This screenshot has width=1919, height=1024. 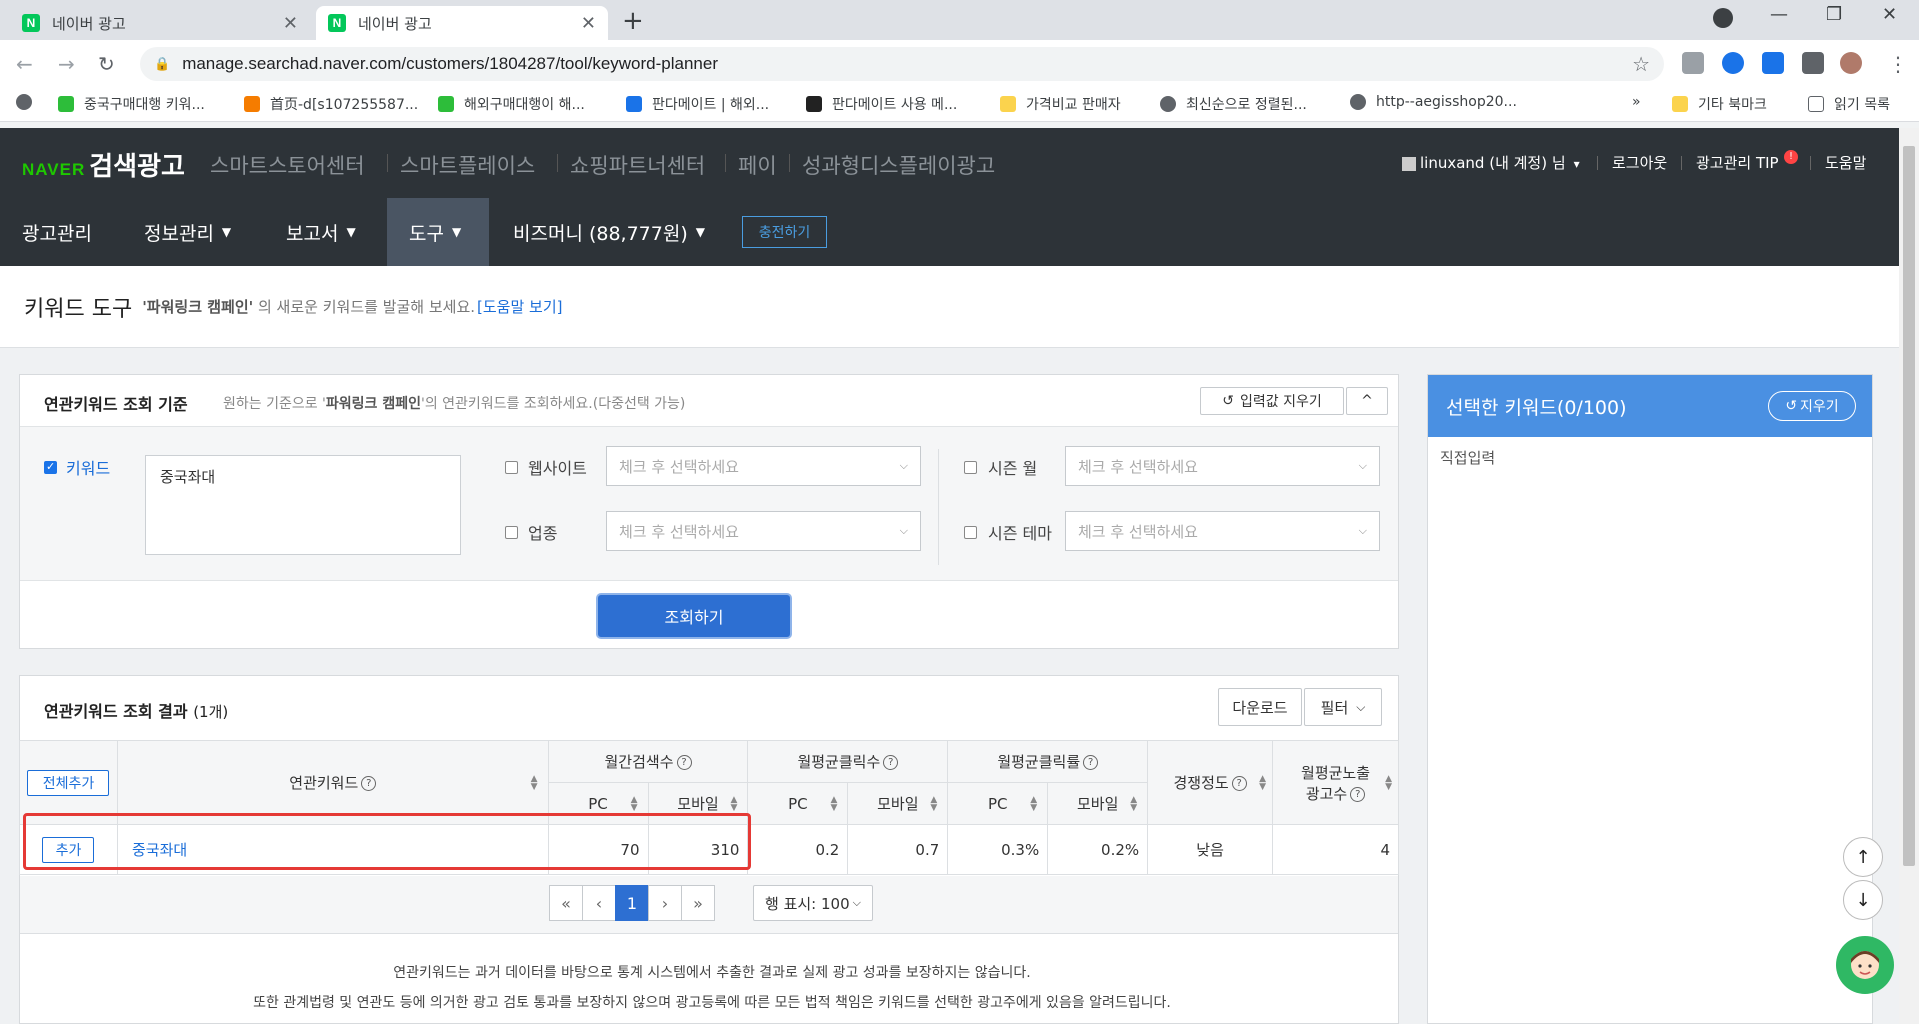 What do you see at coordinates (462, 23) in the screenshot?
I see `browser-tab-active: N 네이버 광고 ✕` at bounding box center [462, 23].